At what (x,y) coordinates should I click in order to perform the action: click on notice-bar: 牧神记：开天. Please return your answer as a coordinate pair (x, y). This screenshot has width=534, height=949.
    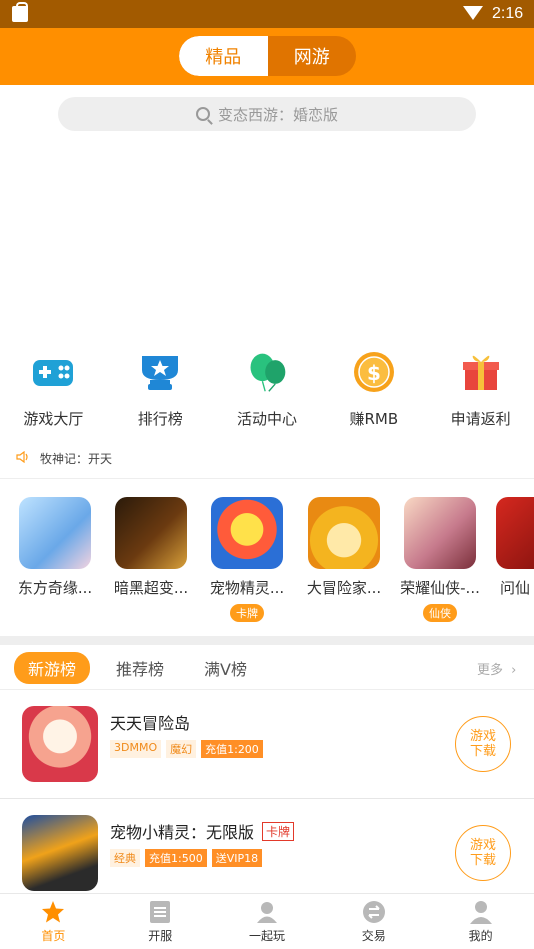
    Looking at the image, I should click on (64, 458).